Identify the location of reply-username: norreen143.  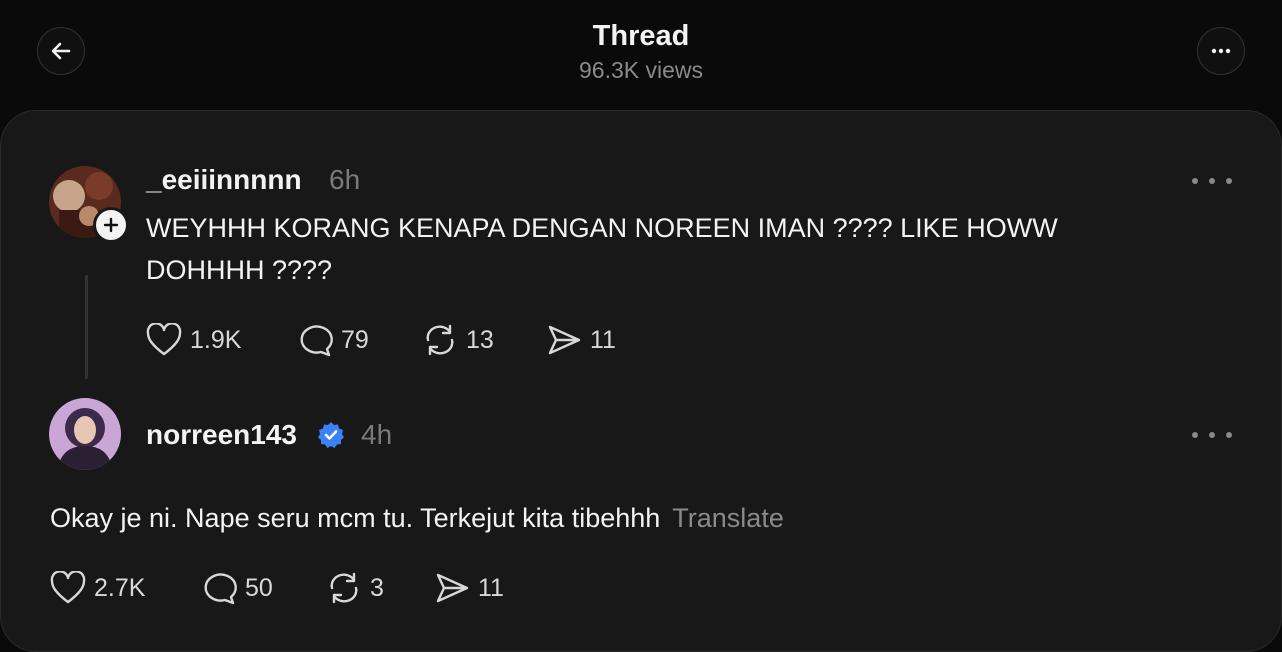
(221, 435).